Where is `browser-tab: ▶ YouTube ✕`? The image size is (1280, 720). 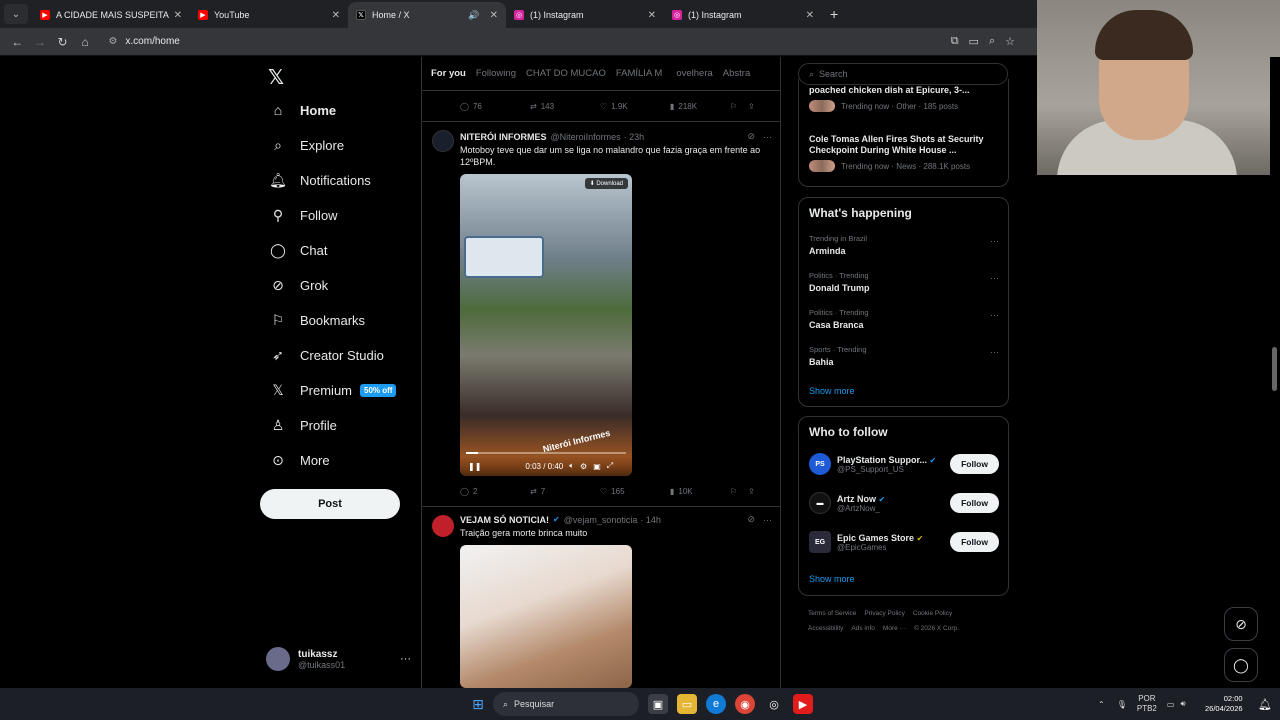
browser-tab: ▶ YouTube ✕ is located at coordinates (269, 15).